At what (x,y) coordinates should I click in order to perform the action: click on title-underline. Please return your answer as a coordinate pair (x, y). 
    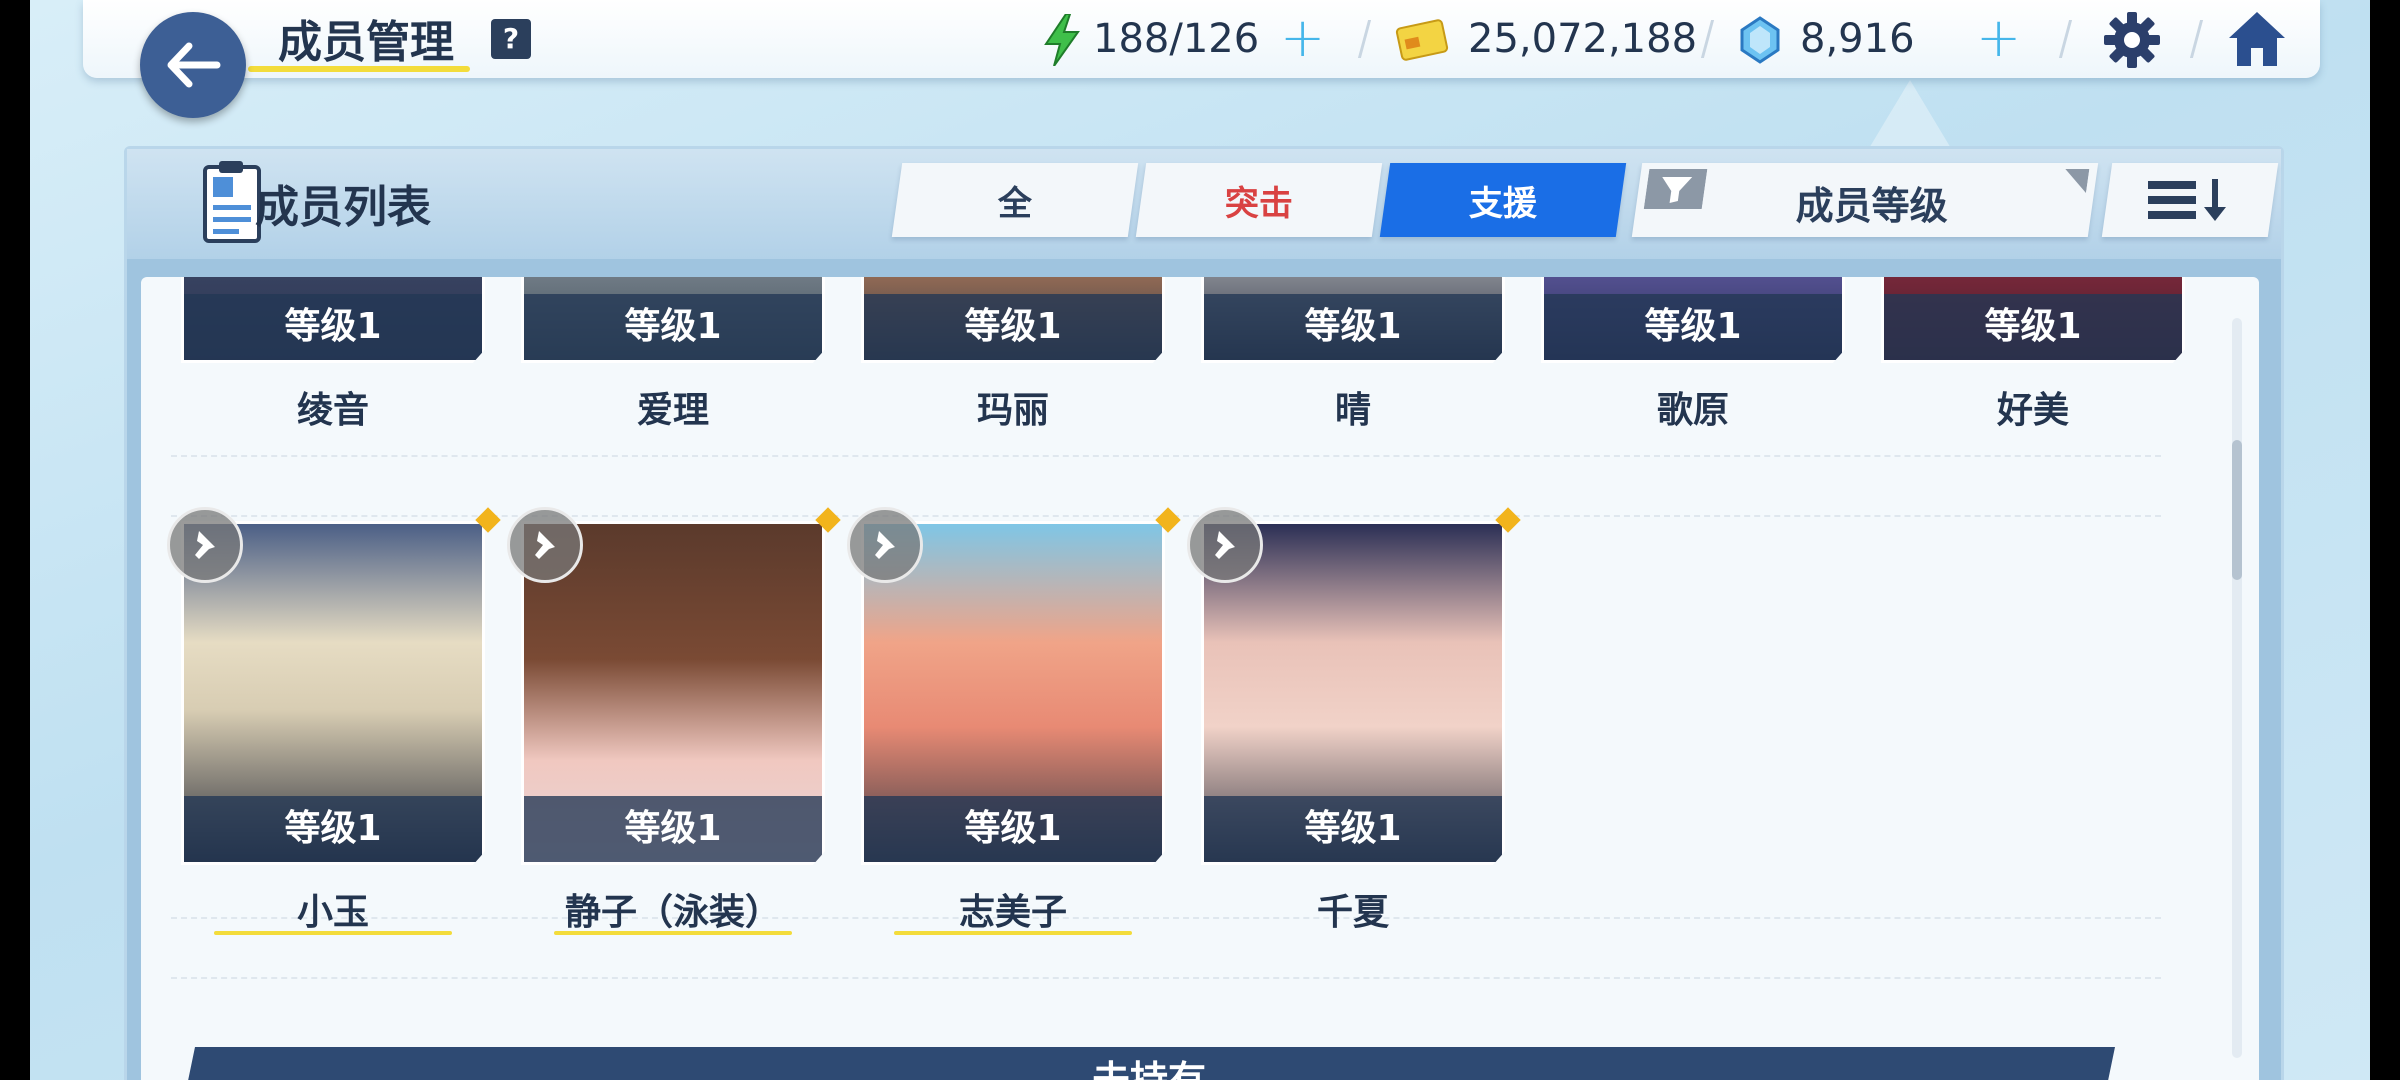
    Looking at the image, I should click on (359, 69).